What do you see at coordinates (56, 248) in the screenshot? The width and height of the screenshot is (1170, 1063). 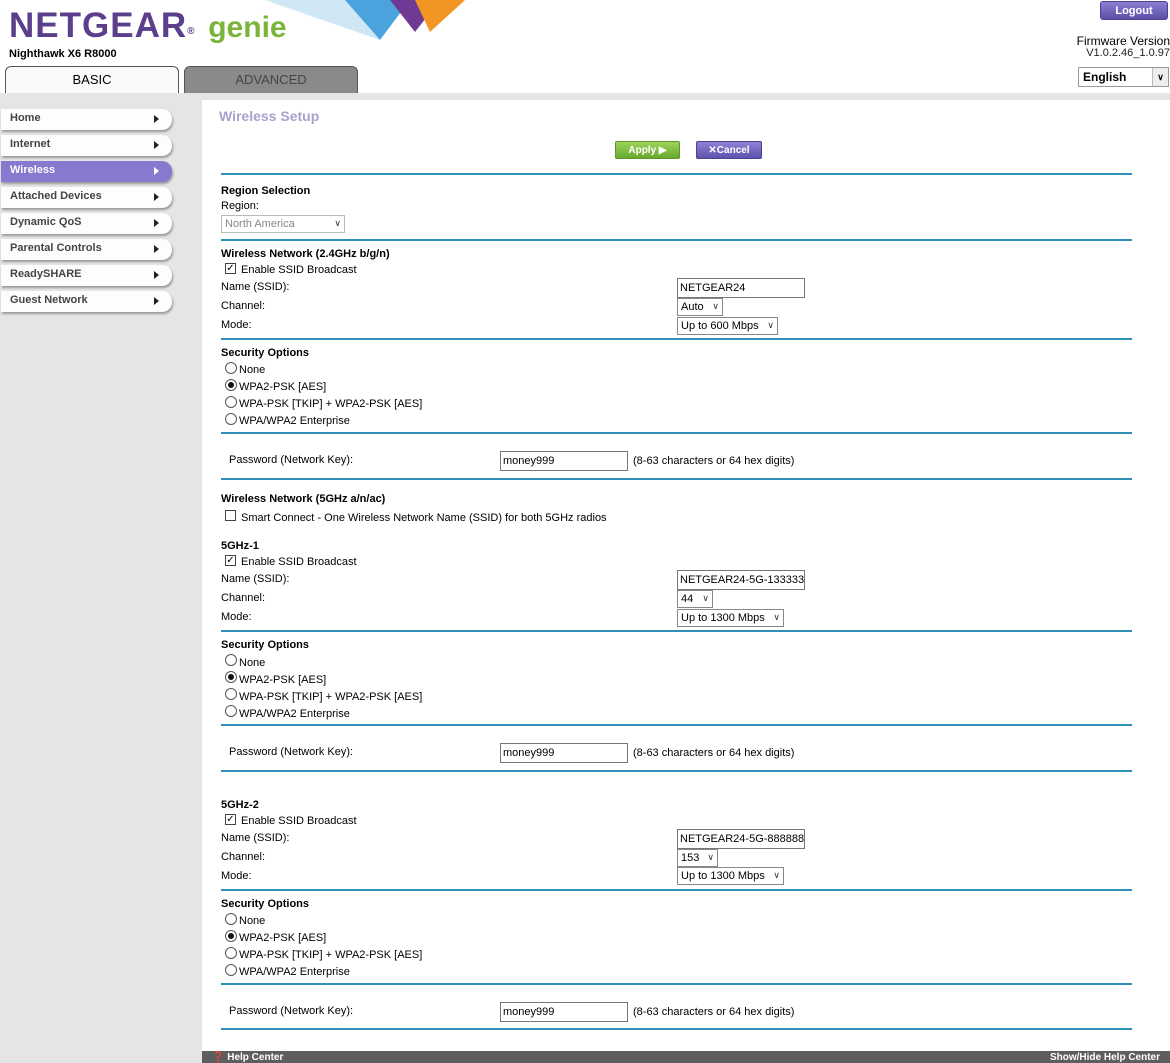 I see `sidebar-item-label: Parental Controls` at bounding box center [56, 248].